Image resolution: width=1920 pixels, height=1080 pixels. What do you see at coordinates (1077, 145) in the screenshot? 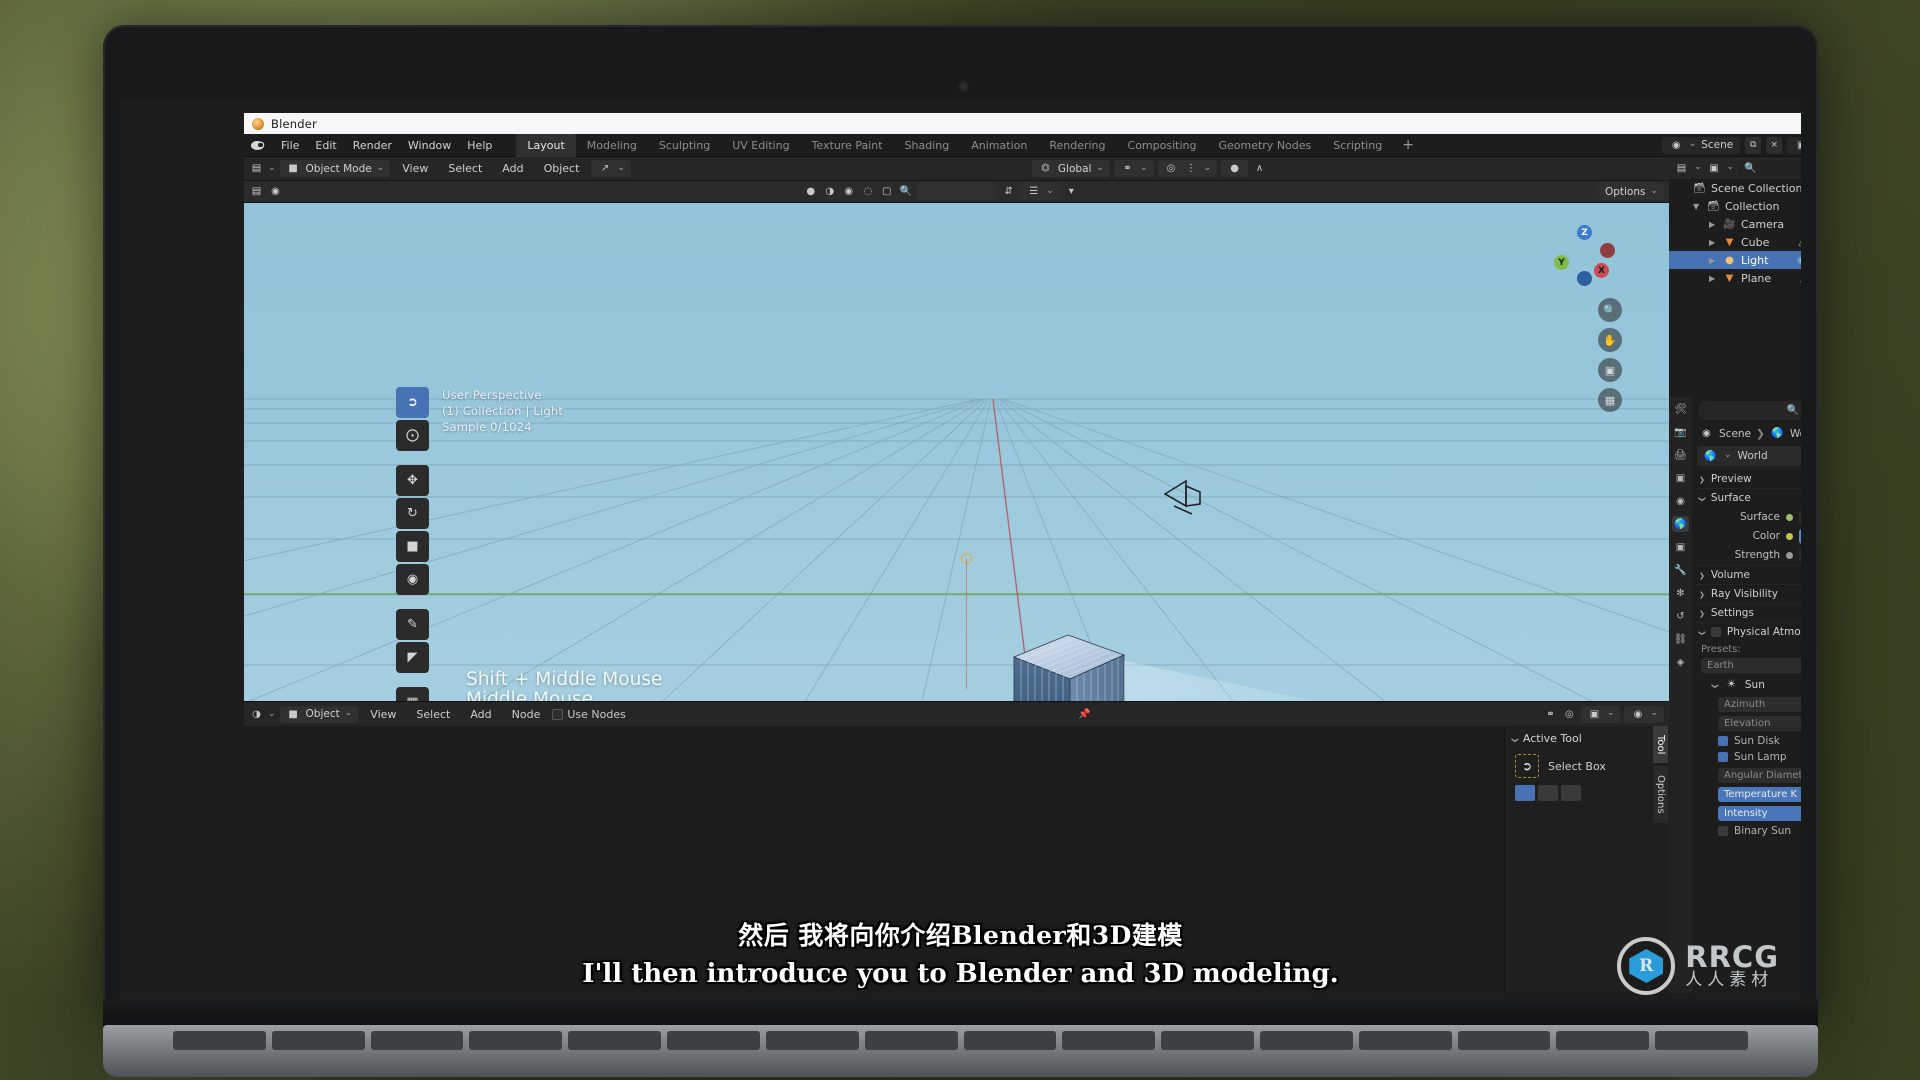
I see `workspace-tab-rendering: Rendering` at bounding box center [1077, 145].